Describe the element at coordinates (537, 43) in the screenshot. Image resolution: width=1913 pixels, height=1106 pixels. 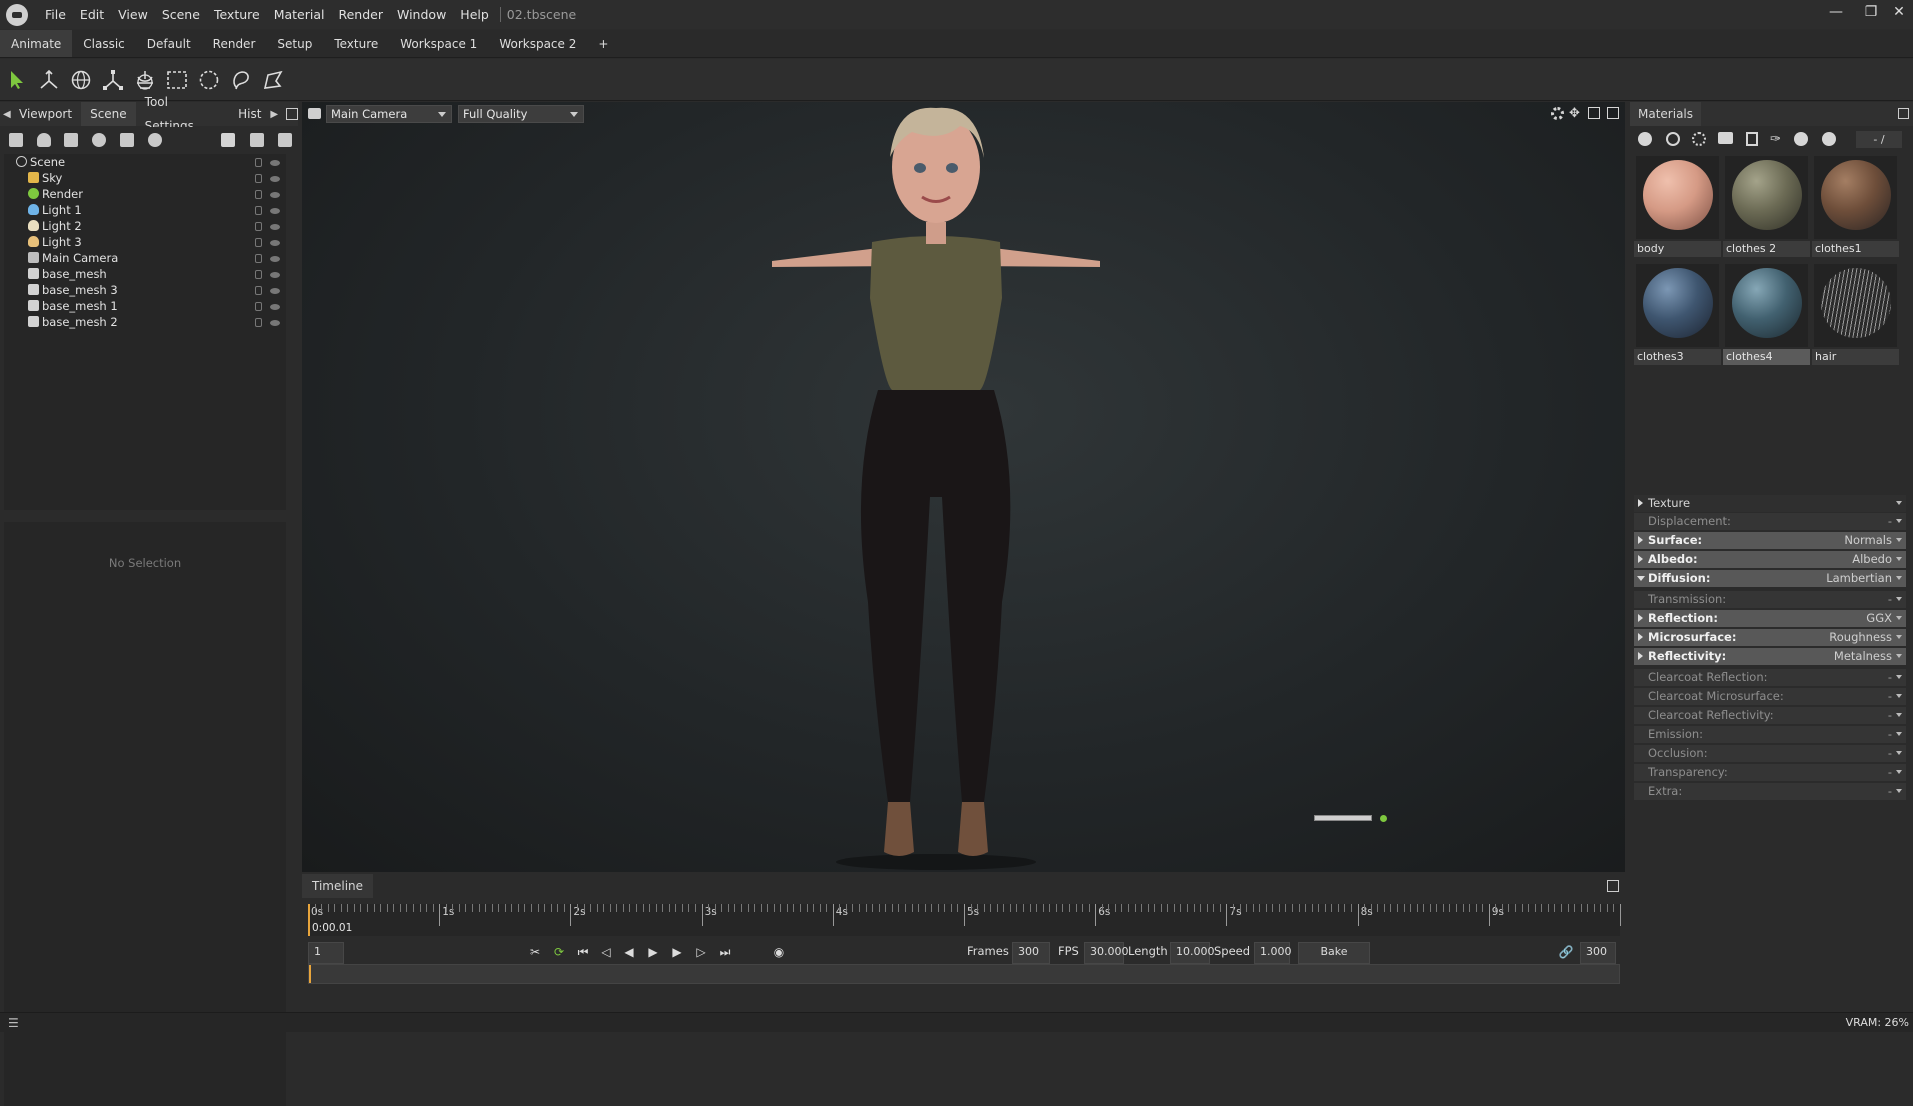
I see `tab-workspace-2: Workspace 2` at that location.